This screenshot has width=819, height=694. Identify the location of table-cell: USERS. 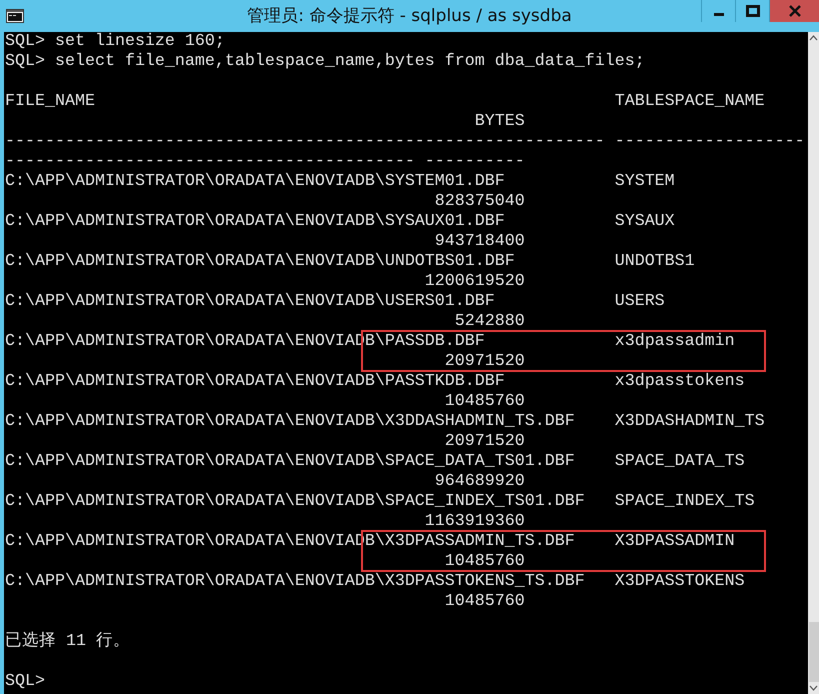
(639, 302).